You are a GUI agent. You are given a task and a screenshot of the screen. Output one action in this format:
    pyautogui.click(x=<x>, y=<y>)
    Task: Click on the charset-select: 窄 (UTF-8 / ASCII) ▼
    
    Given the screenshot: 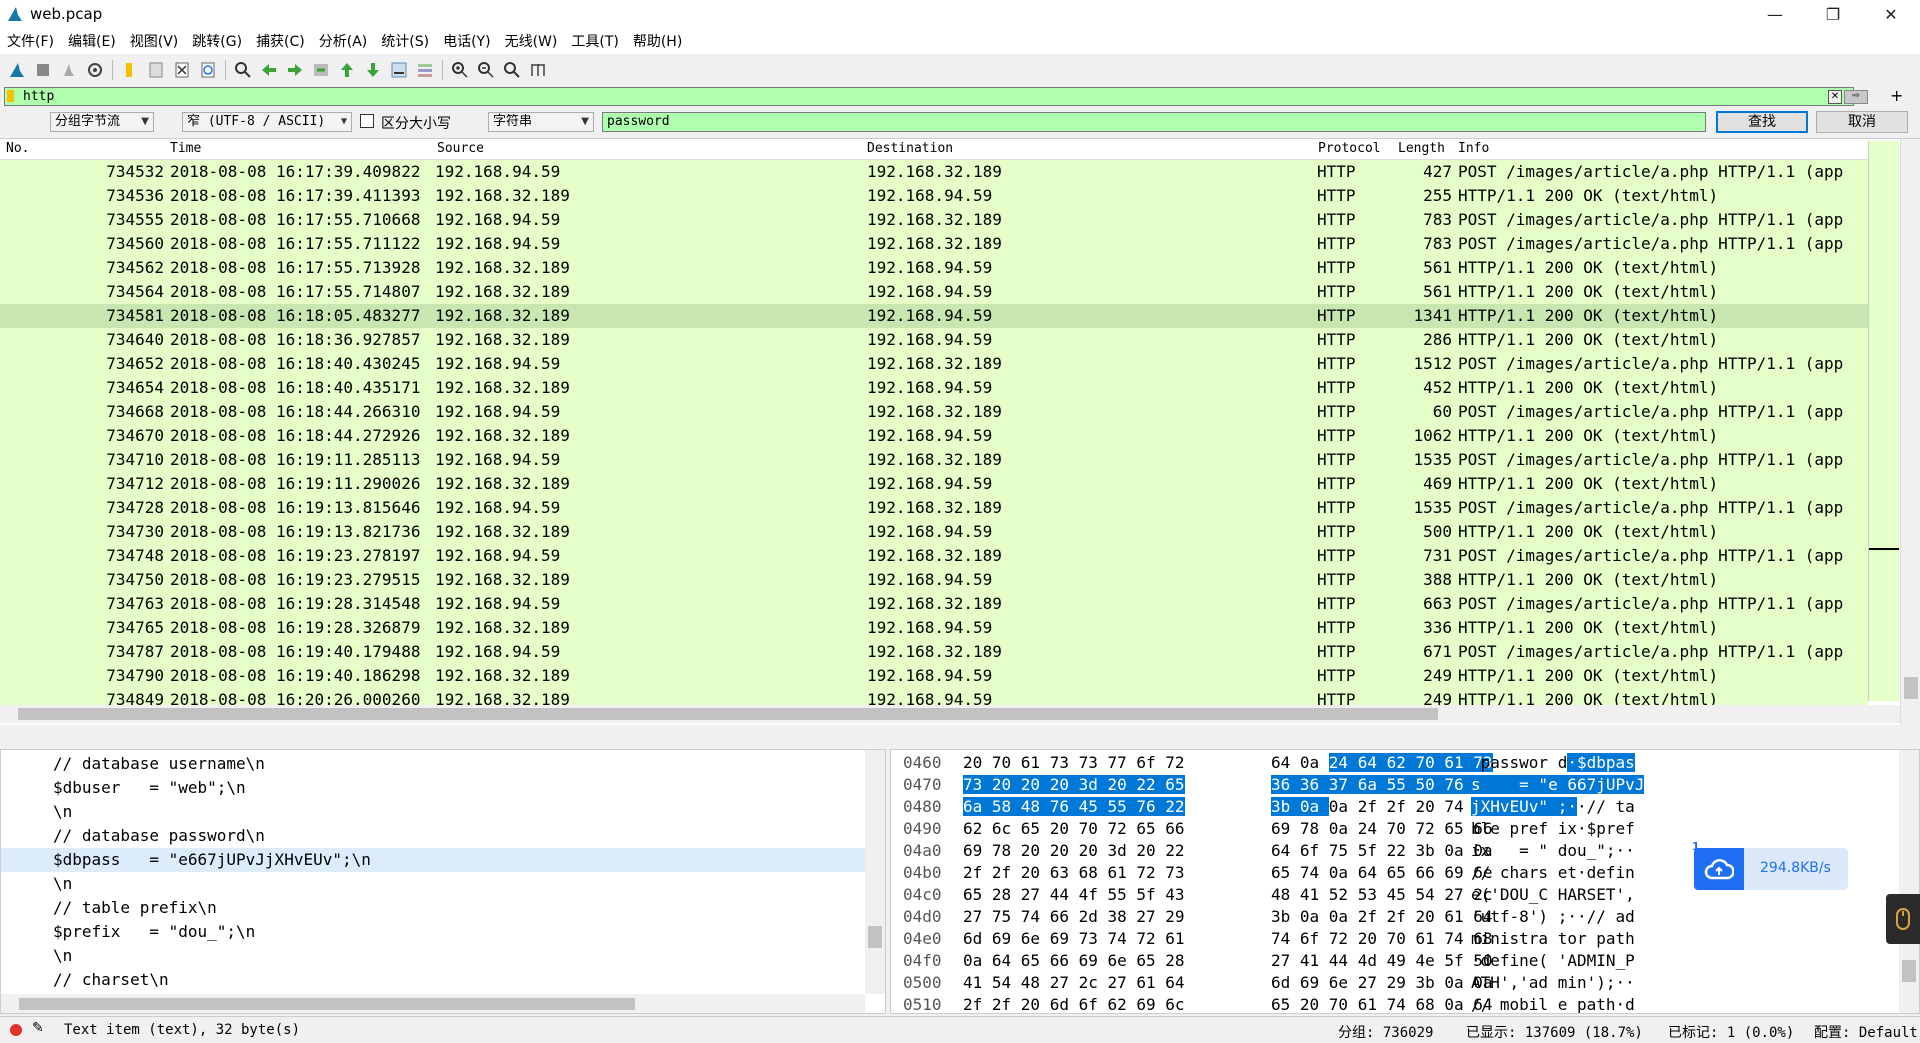 What is the action you would take?
    pyautogui.click(x=267, y=122)
    